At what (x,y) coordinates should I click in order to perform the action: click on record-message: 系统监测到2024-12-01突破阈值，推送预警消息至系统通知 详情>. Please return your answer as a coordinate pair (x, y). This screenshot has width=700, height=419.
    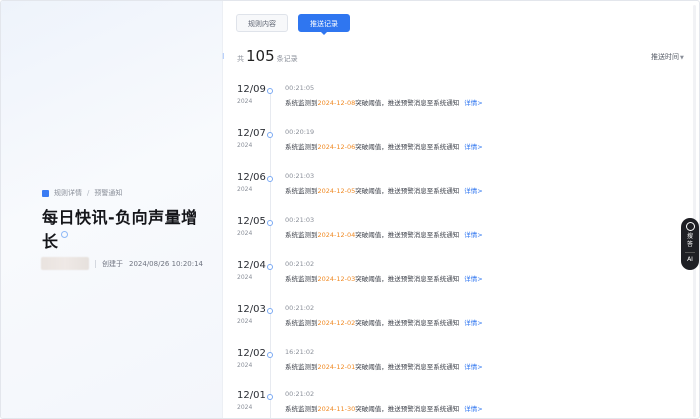
    Looking at the image, I should click on (384, 366).